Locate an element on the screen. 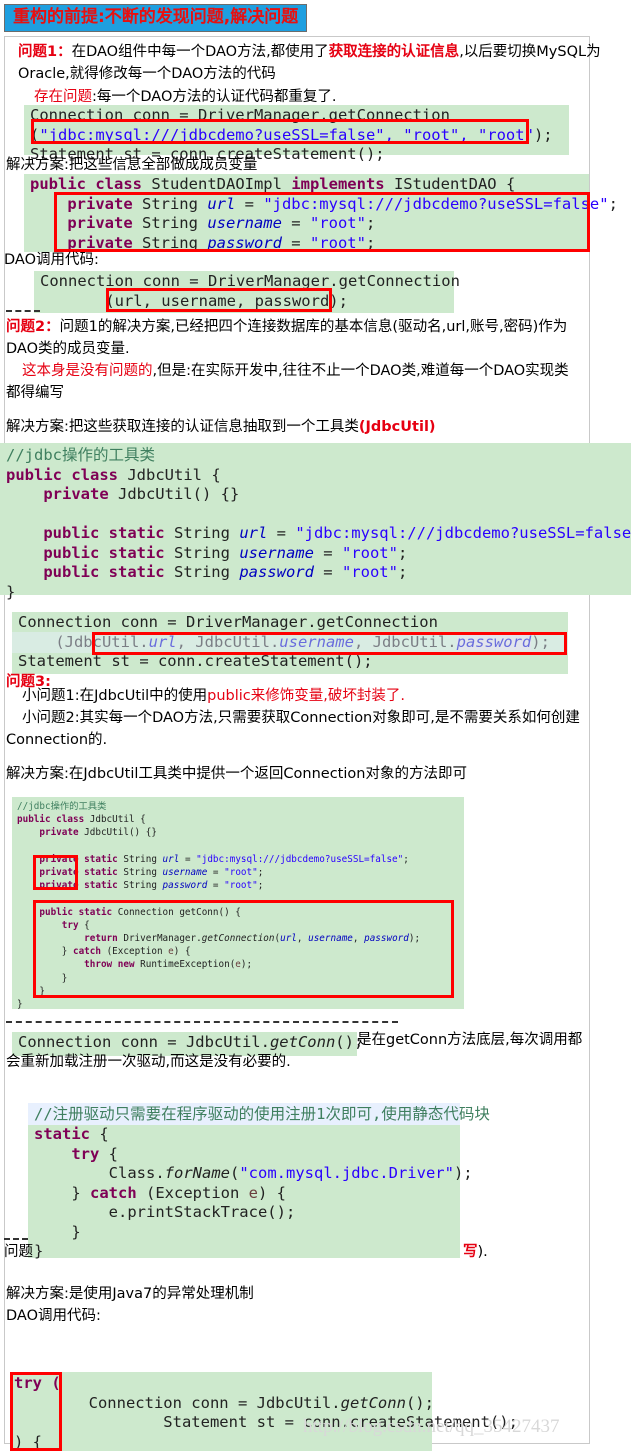  code6-comment: //jdbc操作的工具类 is located at coordinates (62, 806).